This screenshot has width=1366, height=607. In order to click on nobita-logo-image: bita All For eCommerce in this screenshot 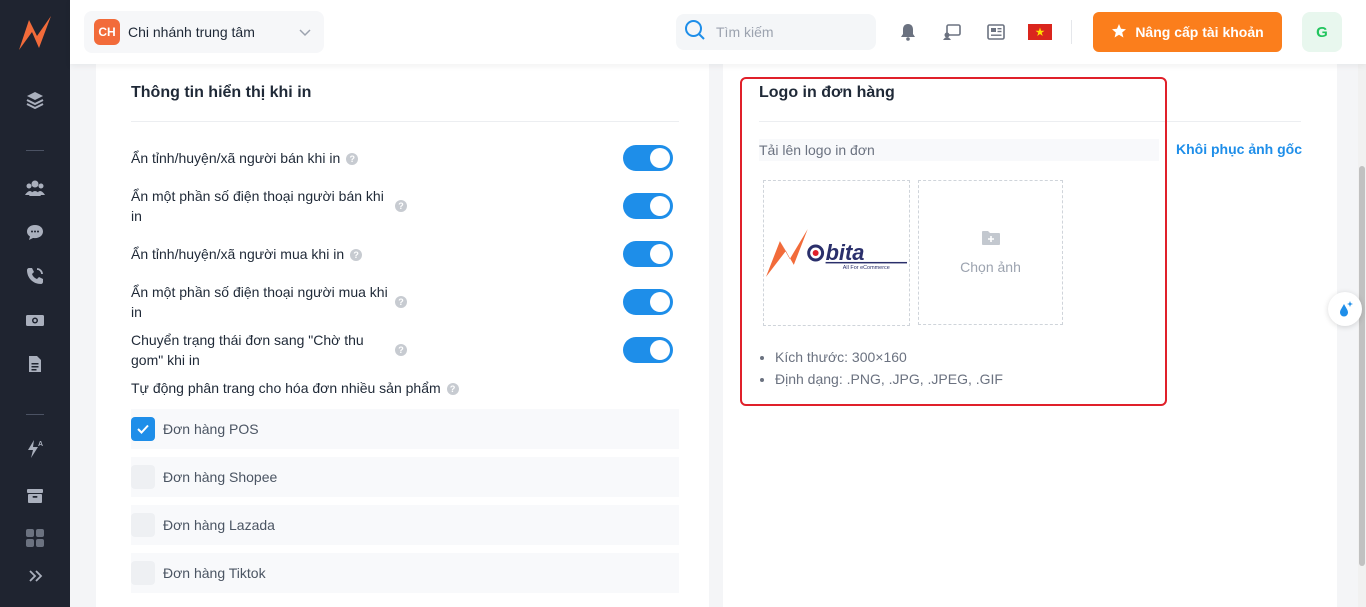, I will do `click(836, 253)`.